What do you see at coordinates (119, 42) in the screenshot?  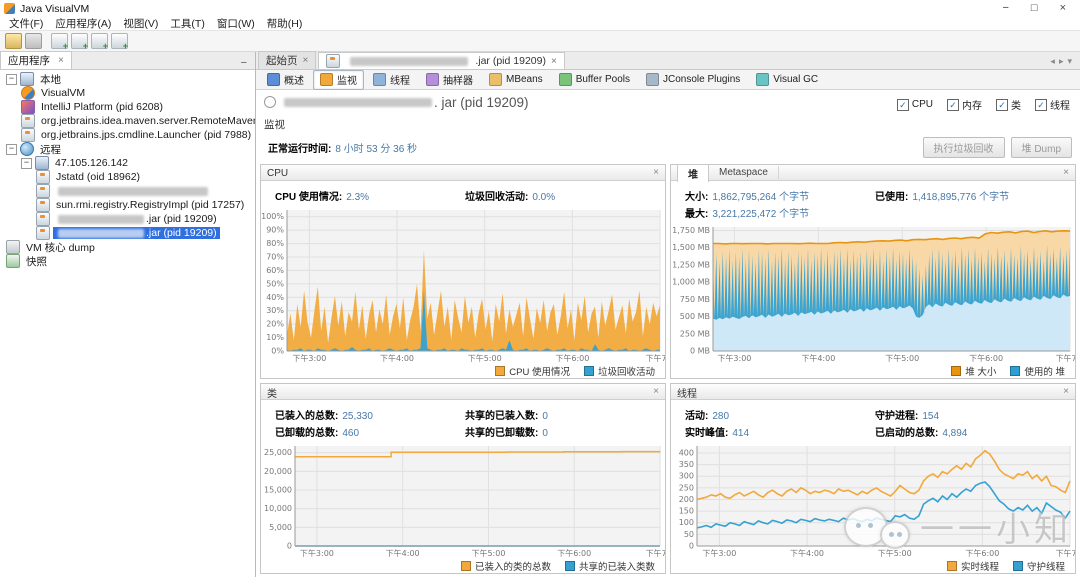 I see `add-snapshot-icon` at bounding box center [119, 42].